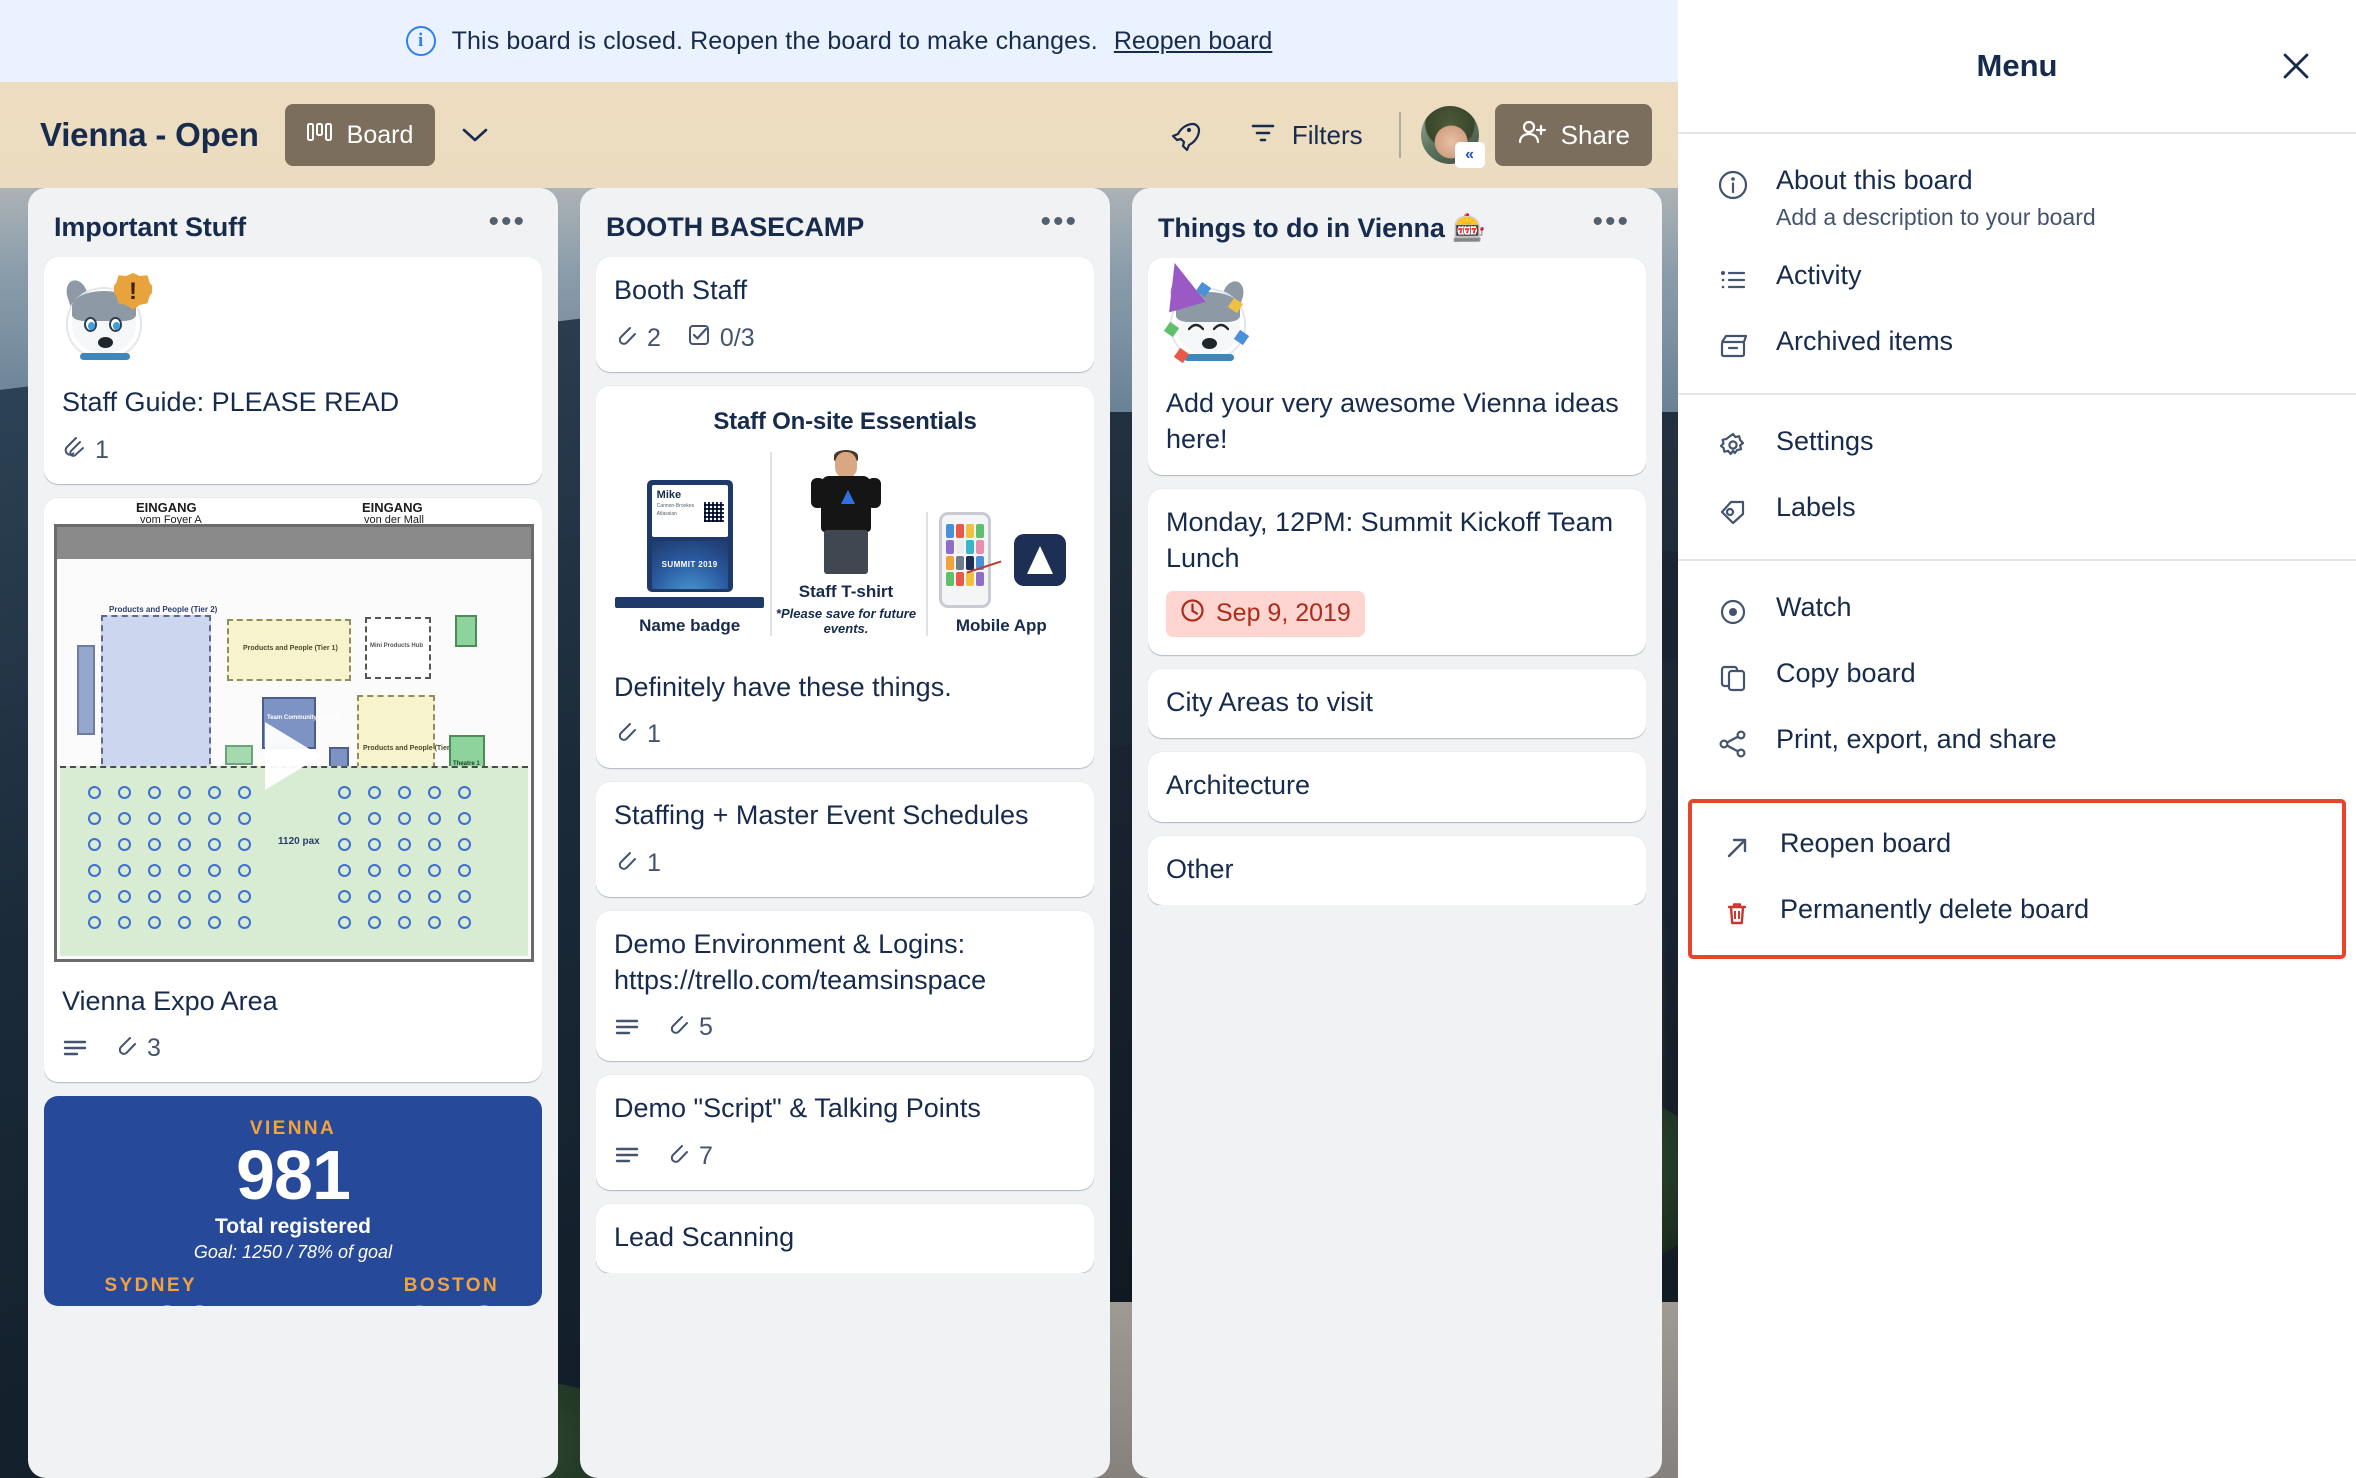  I want to click on menu-item-copy-board: Copy board, so click(2017, 676).